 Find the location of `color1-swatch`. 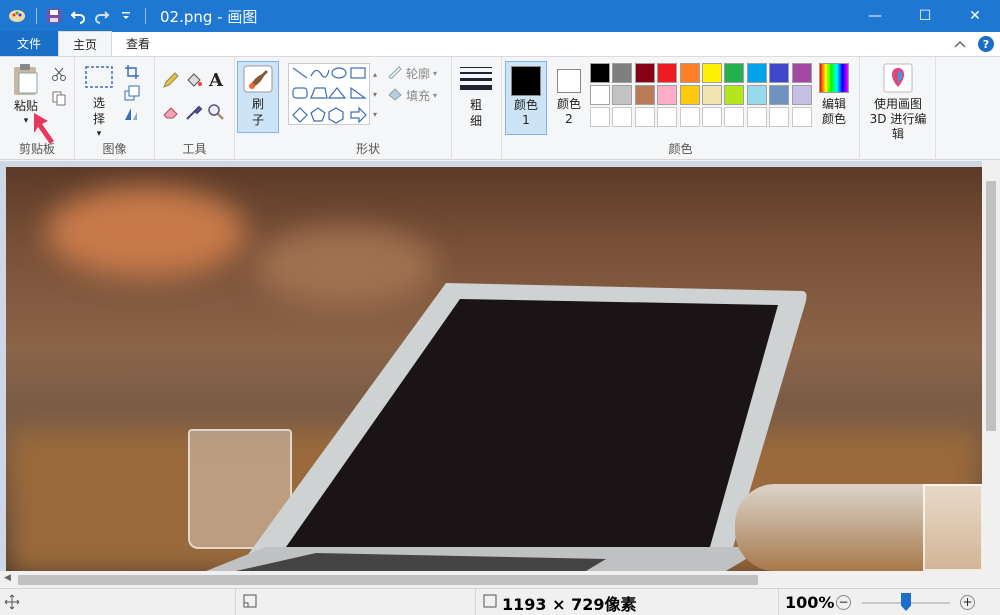

color1-swatch is located at coordinates (526, 81).